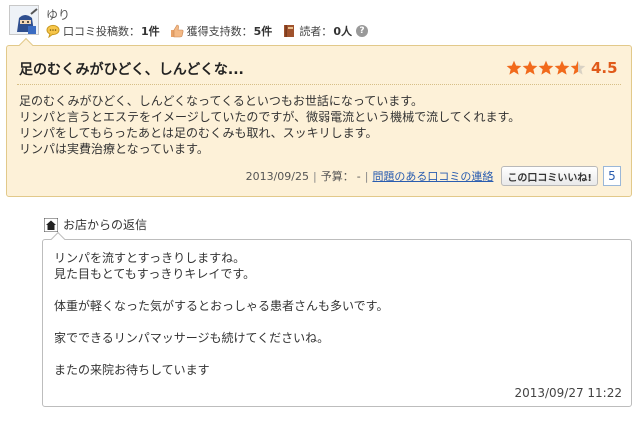  I want to click on reply-line: 体重が軽くなった気がするとおっしゃる患者さんも多いです。, so click(221, 306).